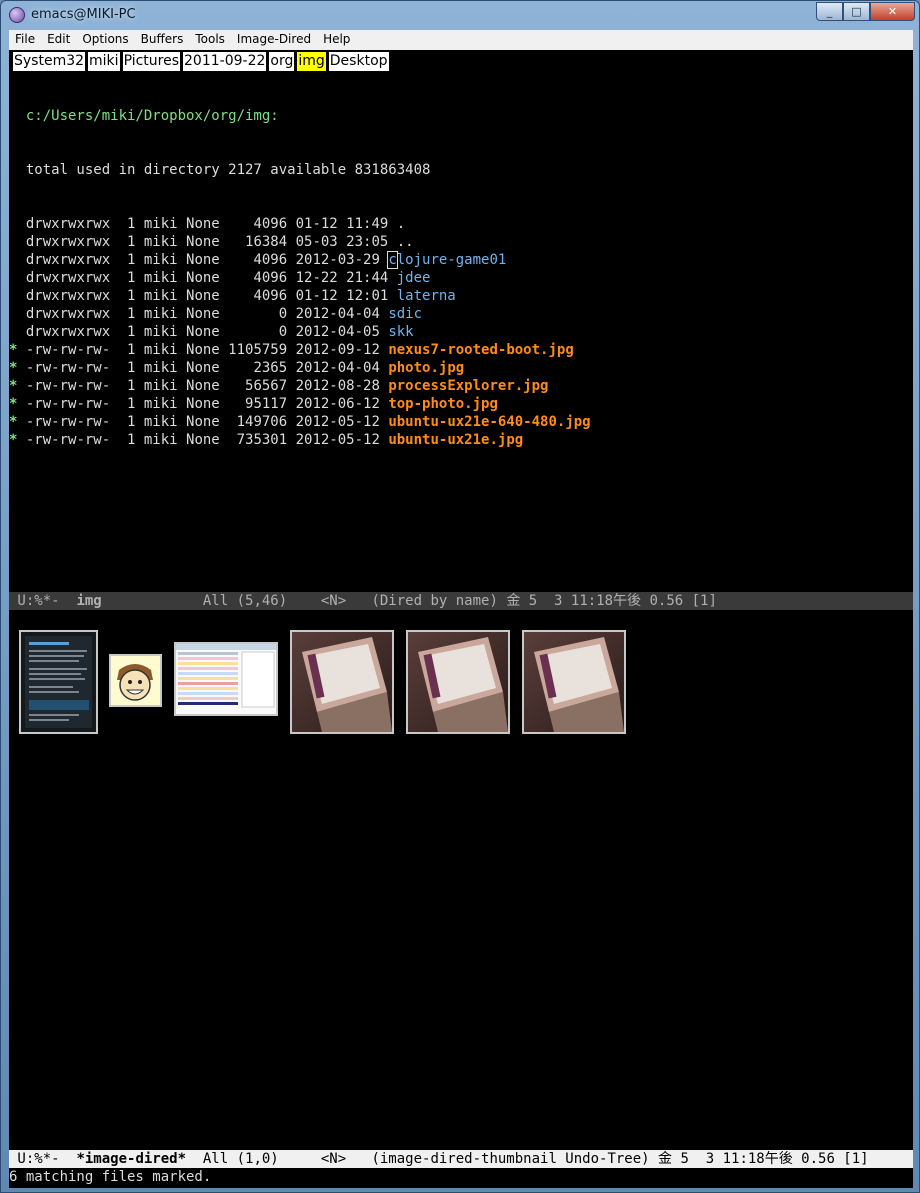 The width and height of the screenshot is (920, 1193). Describe the element at coordinates (203, 386) in the screenshot. I see `dired-entry-info: -rw-rw-rw- 1 miki None 56567 2012-08-28` at that location.